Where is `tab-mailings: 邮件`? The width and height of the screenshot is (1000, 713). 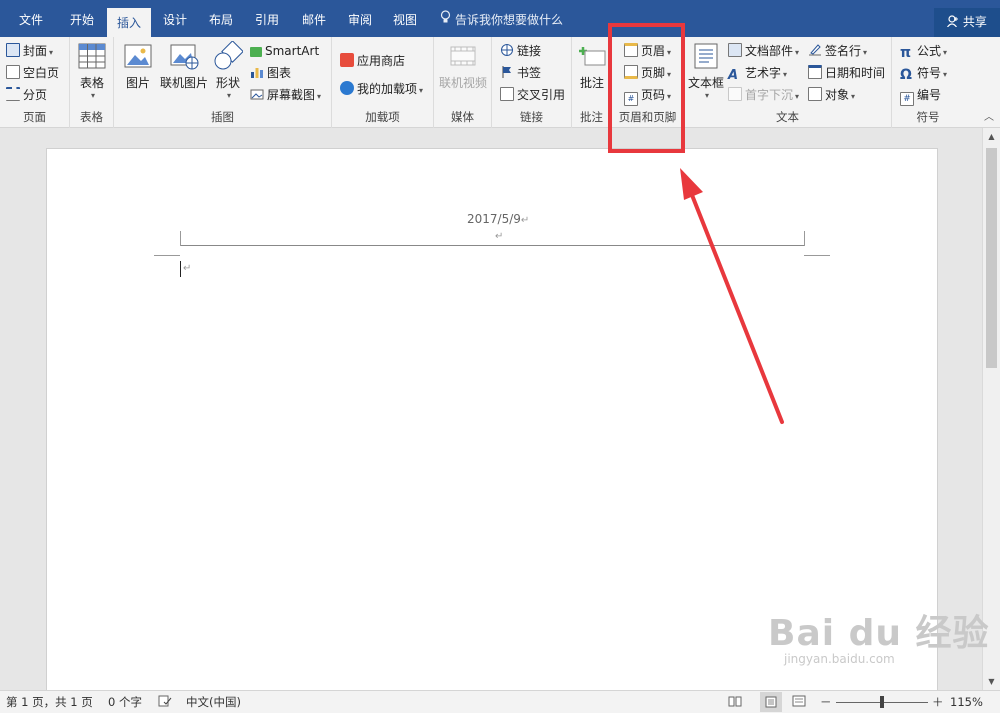
tab-mailings: 邮件 is located at coordinates (314, 18).